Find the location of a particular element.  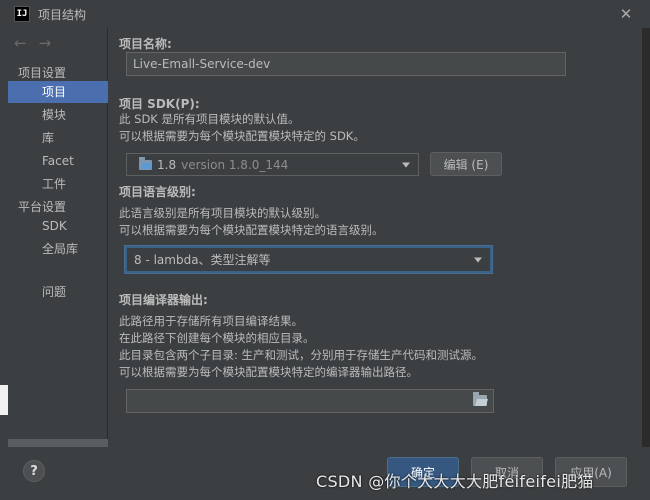

sdk-description-1: 此 SDK 是所有项目模块的默认值。 is located at coordinates (209, 119).